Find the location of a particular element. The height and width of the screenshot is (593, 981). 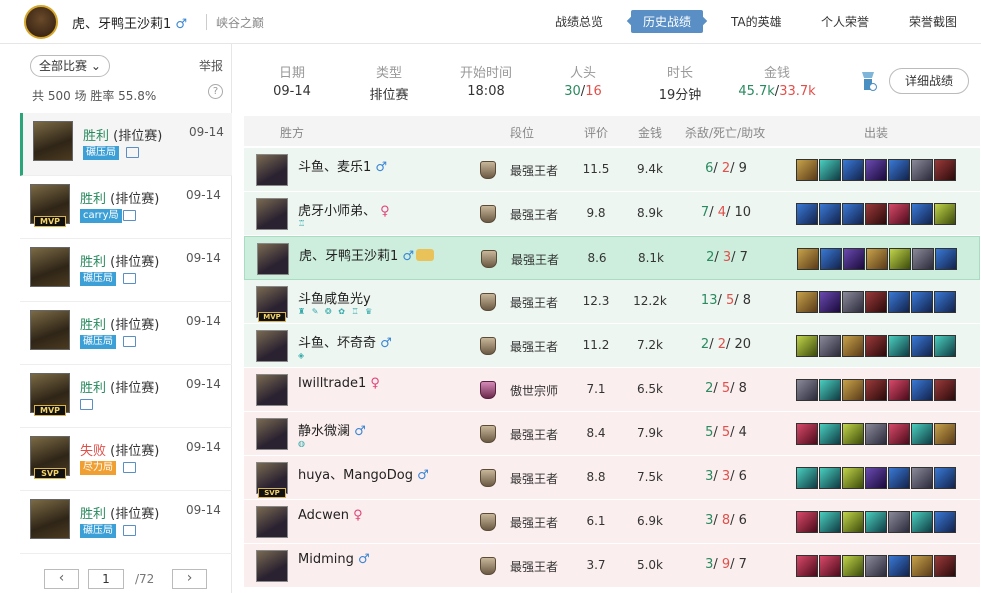

scoreboard-row: Adcwen ♀ 最强王者 6.1 6.9k 3/ 8/ 6 is located at coordinates (612, 522).